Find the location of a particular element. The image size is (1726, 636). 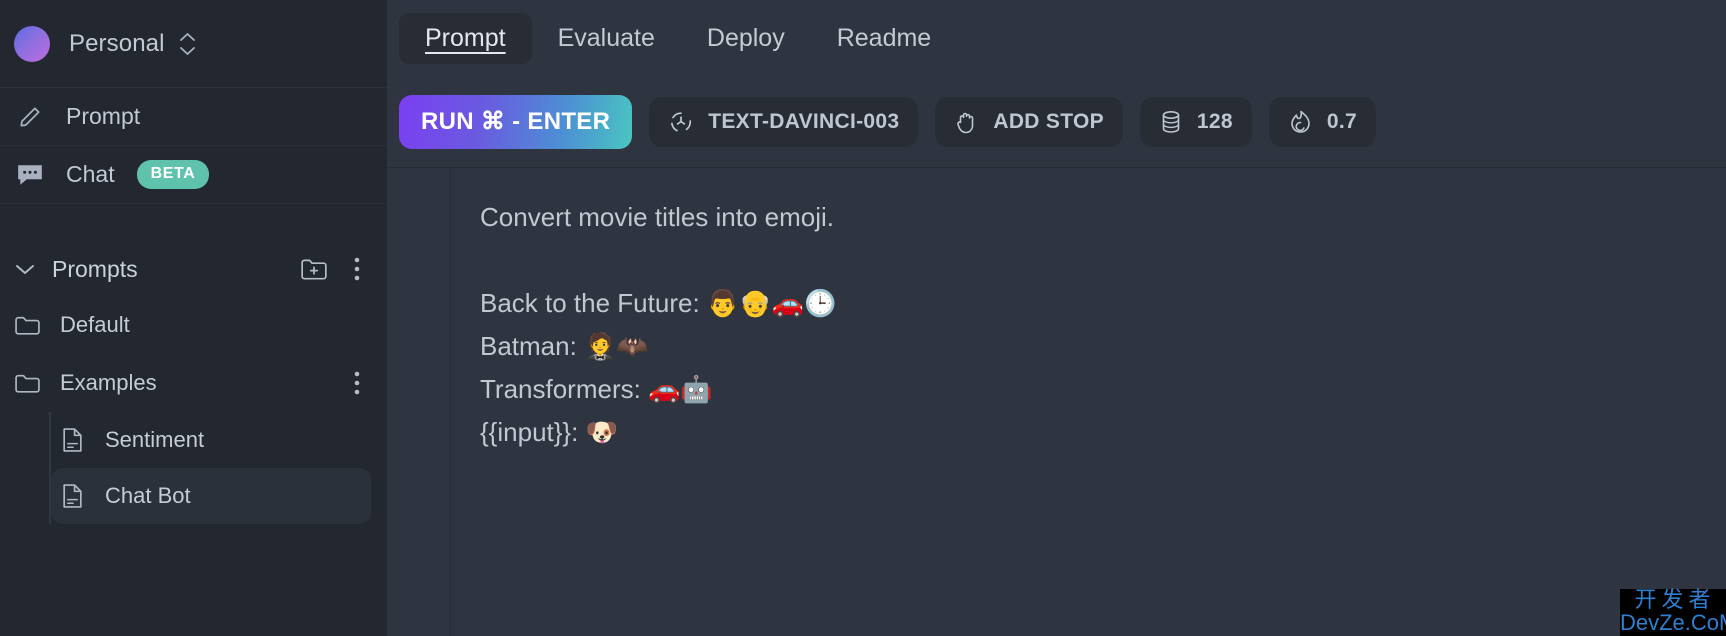

prompts-section-header: Prompts is located at coordinates (193, 269).